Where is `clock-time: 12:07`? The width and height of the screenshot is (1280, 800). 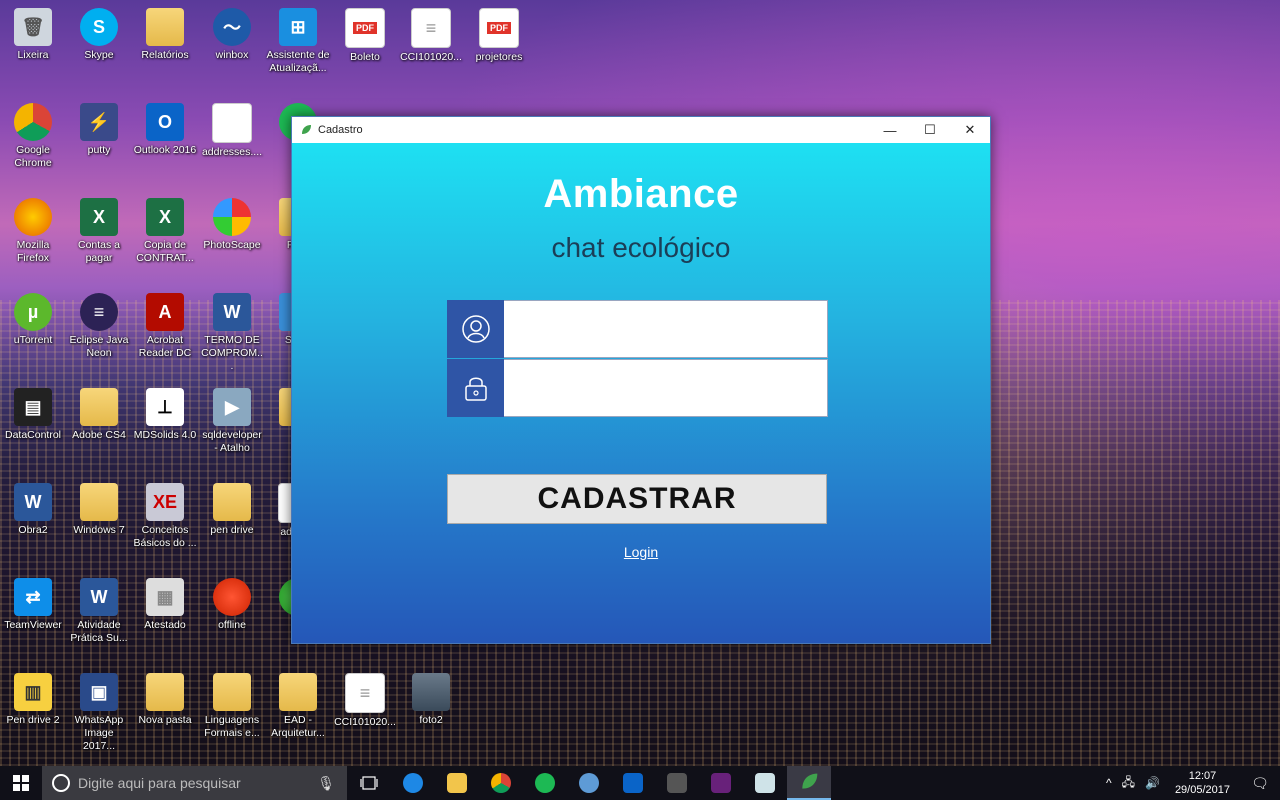
clock-time: 12:07 is located at coordinates (1202, 776).